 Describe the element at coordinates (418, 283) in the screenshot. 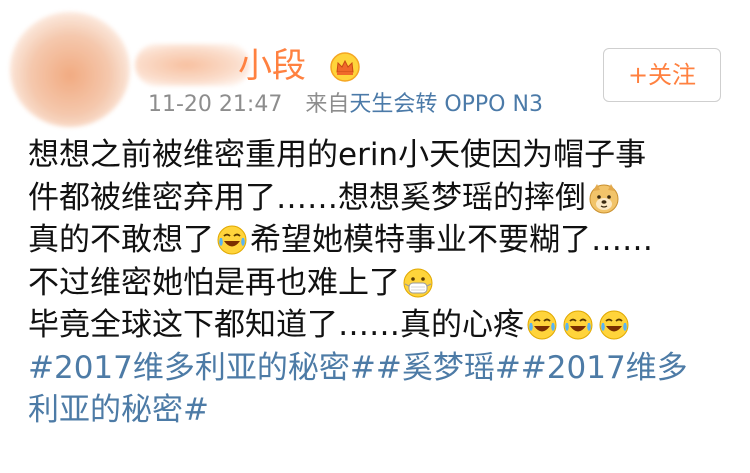

I see `mask-emoji-icon` at that location.